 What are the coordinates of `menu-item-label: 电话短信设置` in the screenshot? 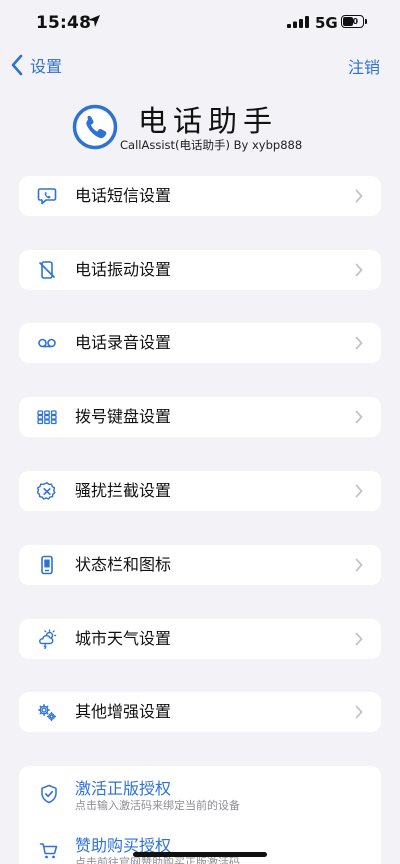 It's located at (123, 195).